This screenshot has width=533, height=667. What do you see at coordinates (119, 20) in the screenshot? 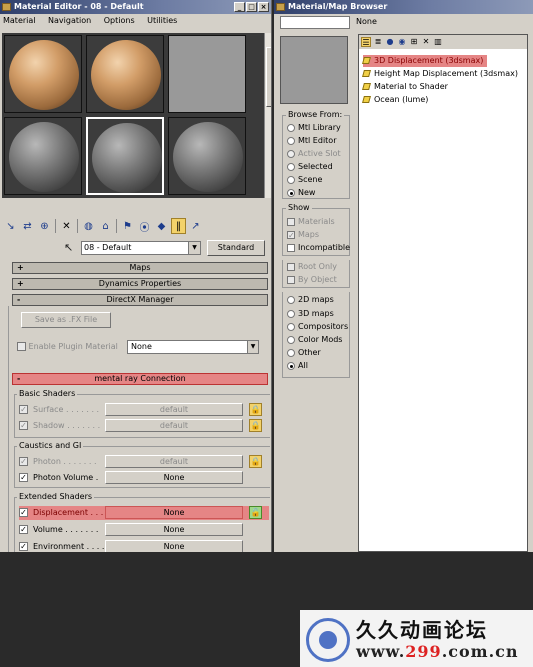
I see `menu-options: Options` at bounding box center [119, 20].